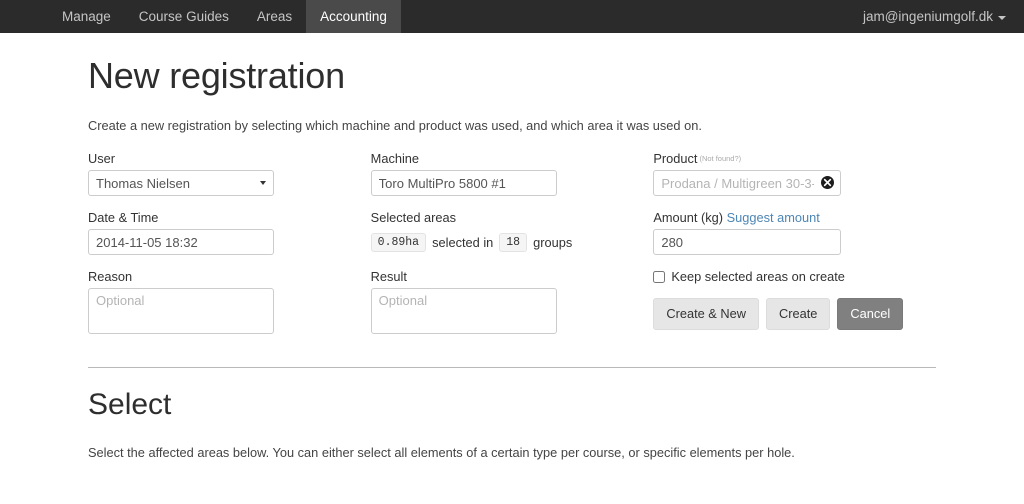 The image size is (1024, 504). Describe the element at coordinates (706, 314) in the screenshot. I see `create-and-new-button: Create & New` at that location.